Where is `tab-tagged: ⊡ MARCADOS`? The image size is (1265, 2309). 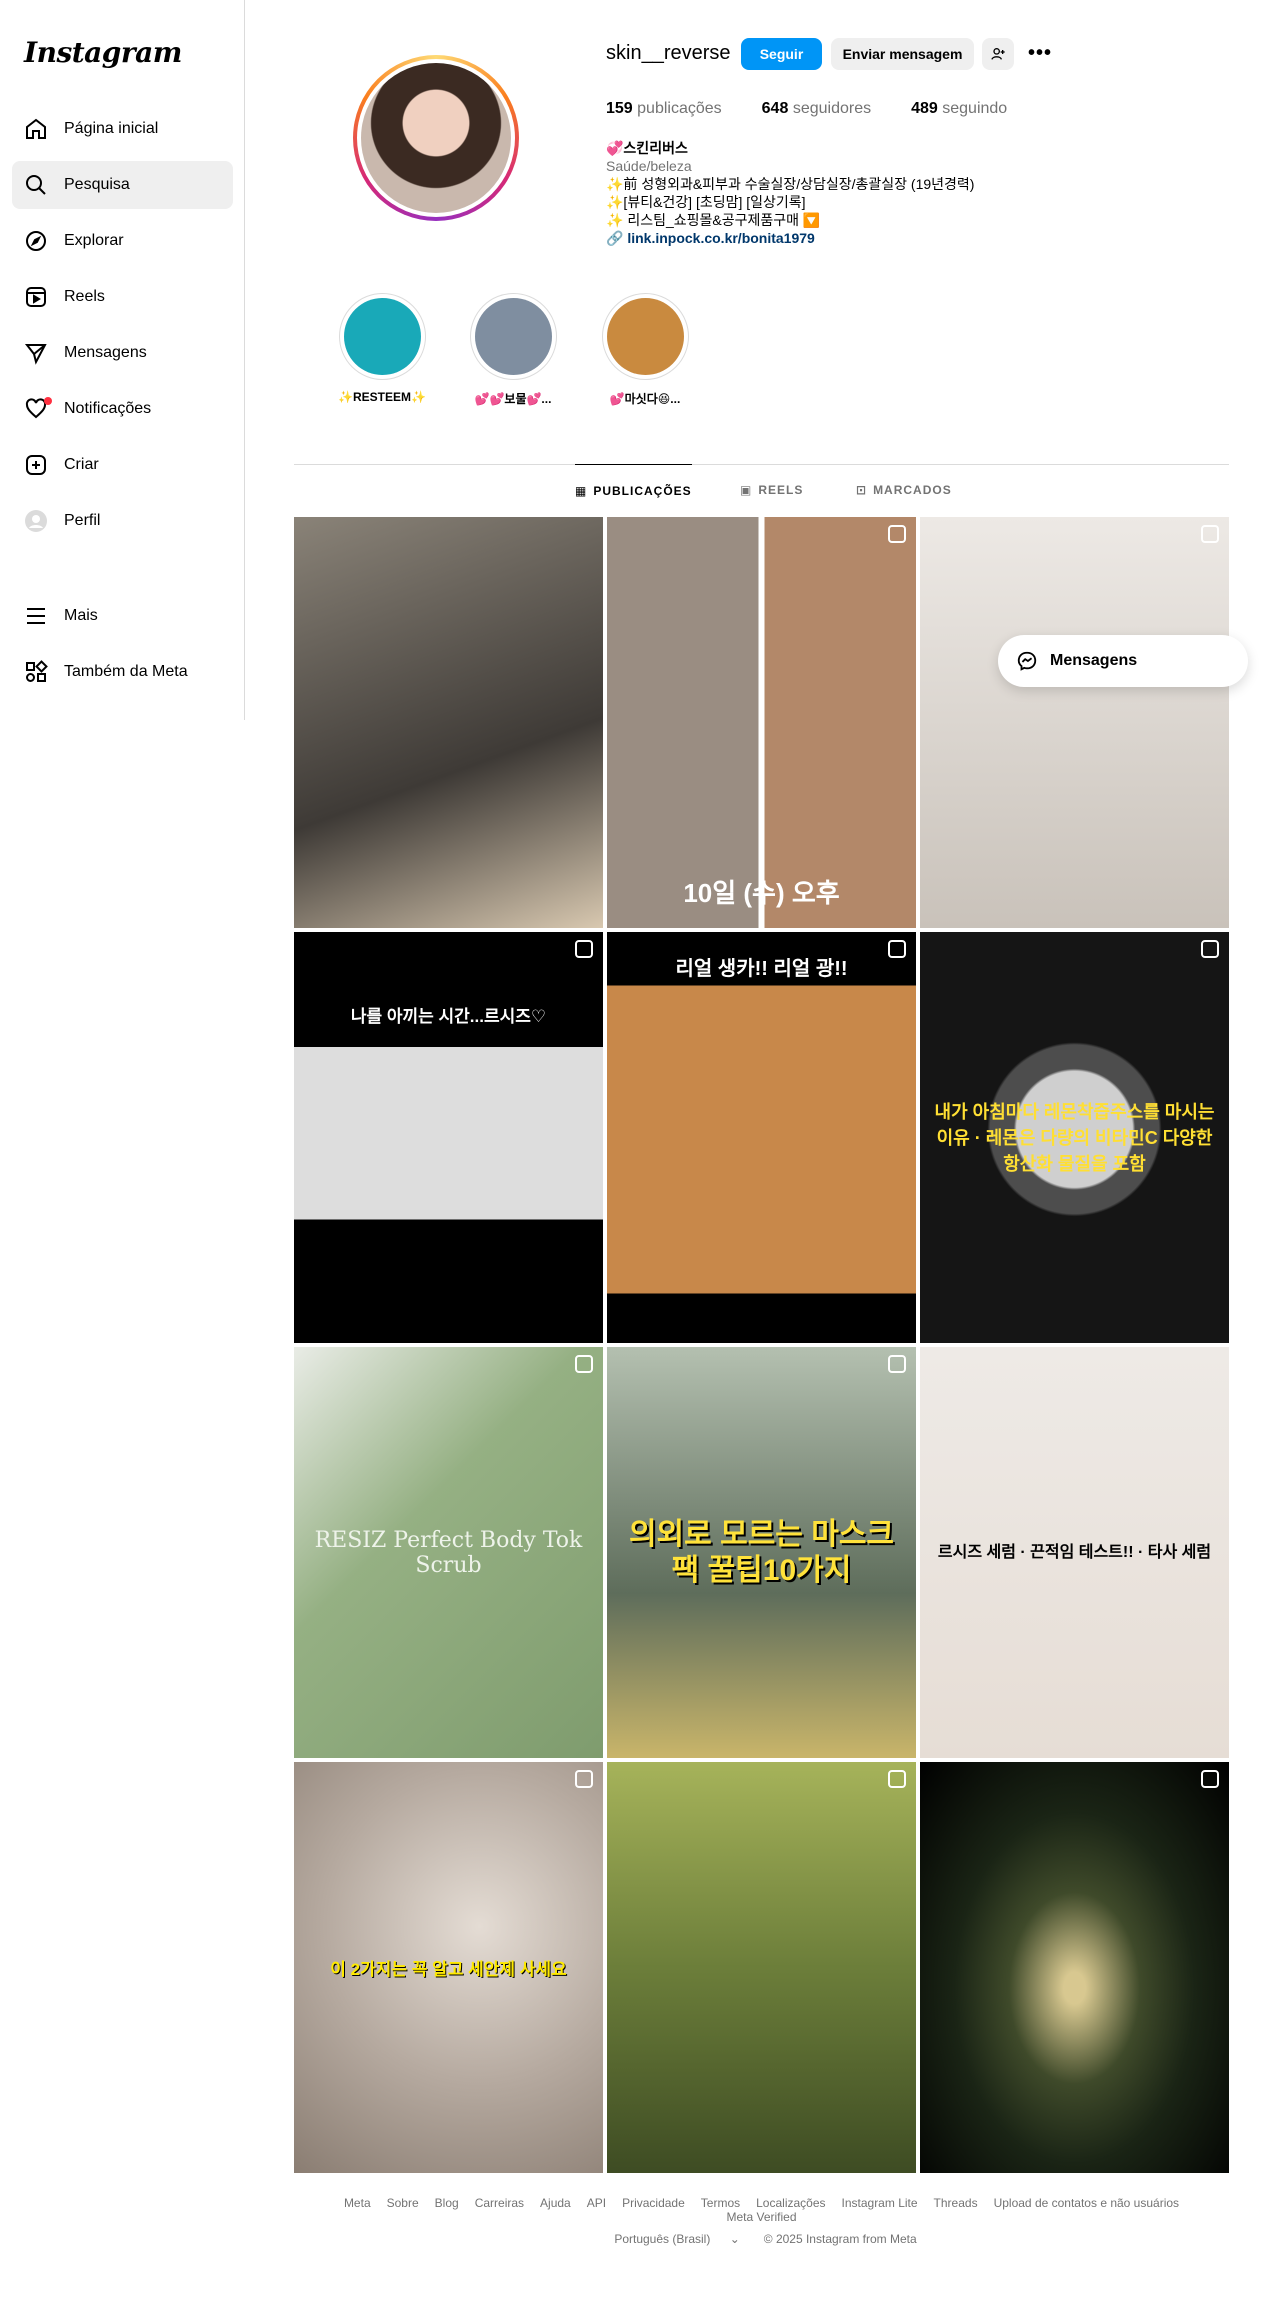 tab-tagged: ⊡ MARCADOS is located at coordinates (904, 490).